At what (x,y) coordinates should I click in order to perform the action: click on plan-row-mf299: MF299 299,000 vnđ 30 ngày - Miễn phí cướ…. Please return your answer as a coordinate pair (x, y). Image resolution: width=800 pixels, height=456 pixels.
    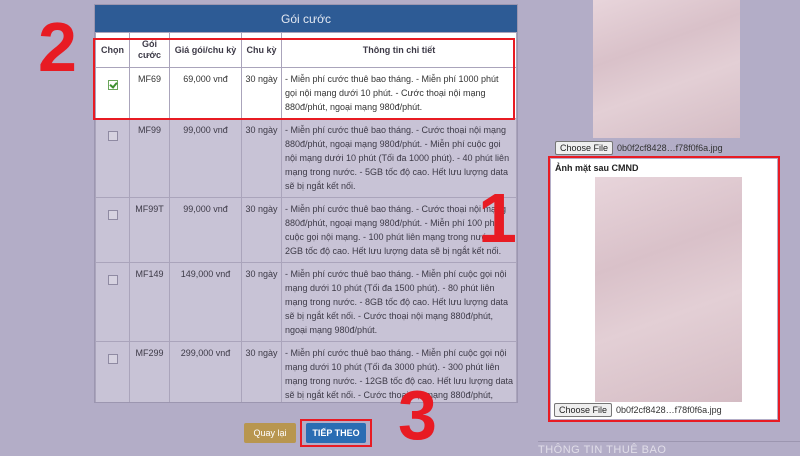
    Looking at the image, I should click on (306, 371).